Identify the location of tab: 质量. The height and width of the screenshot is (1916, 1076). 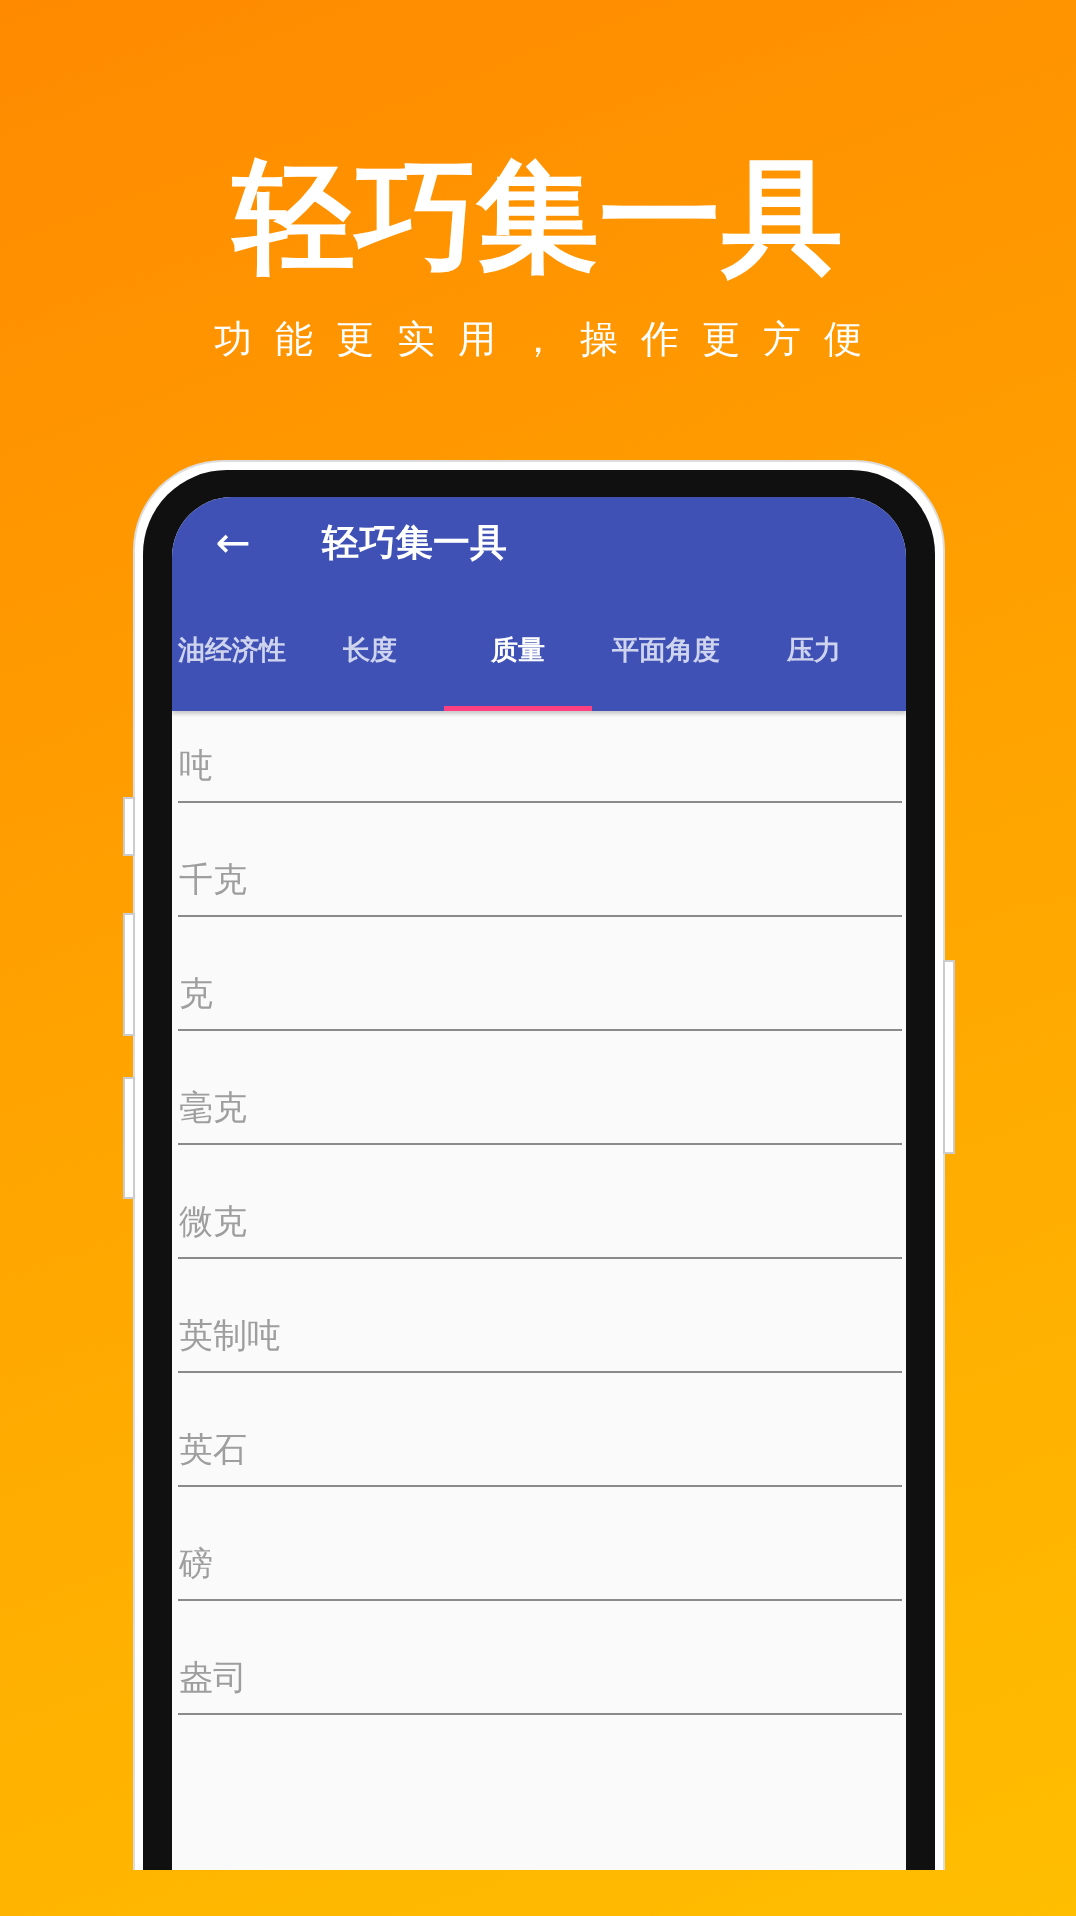
(518, 650).